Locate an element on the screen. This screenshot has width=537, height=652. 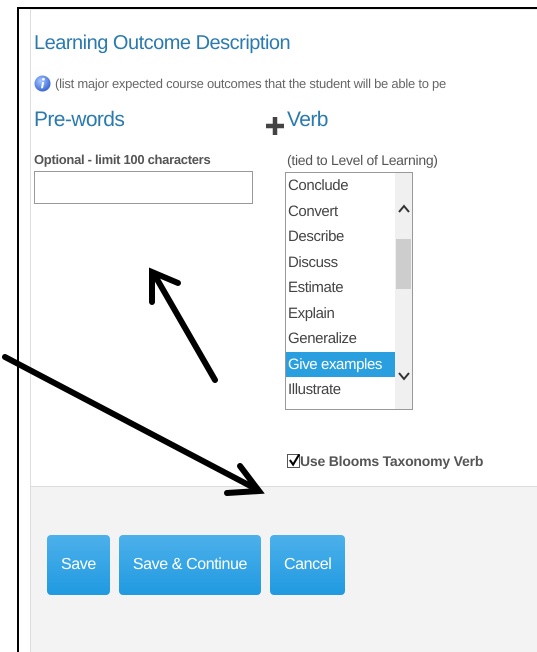
verb-label: (tied to Level of Learning) is located at coordinates (363, 160).